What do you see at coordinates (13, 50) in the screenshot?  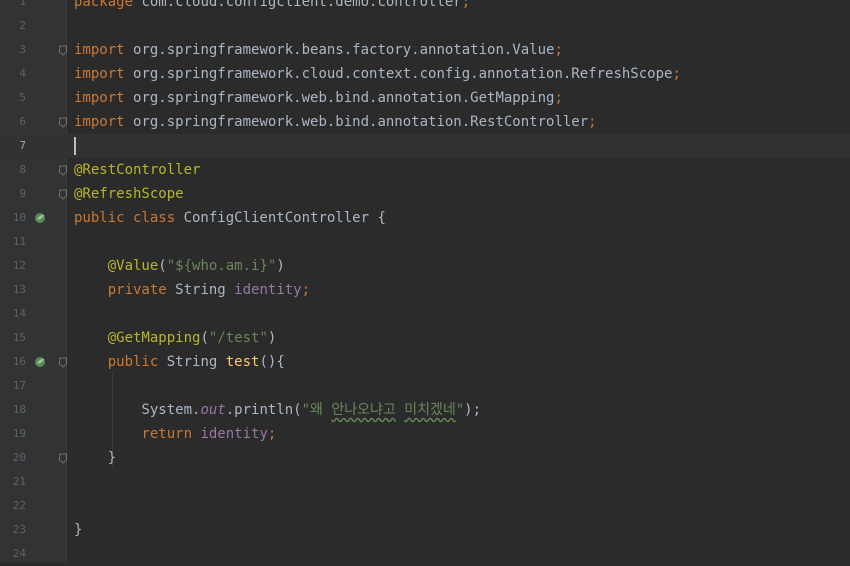 I see `line-number: 3` at bounding box center [13, 50].